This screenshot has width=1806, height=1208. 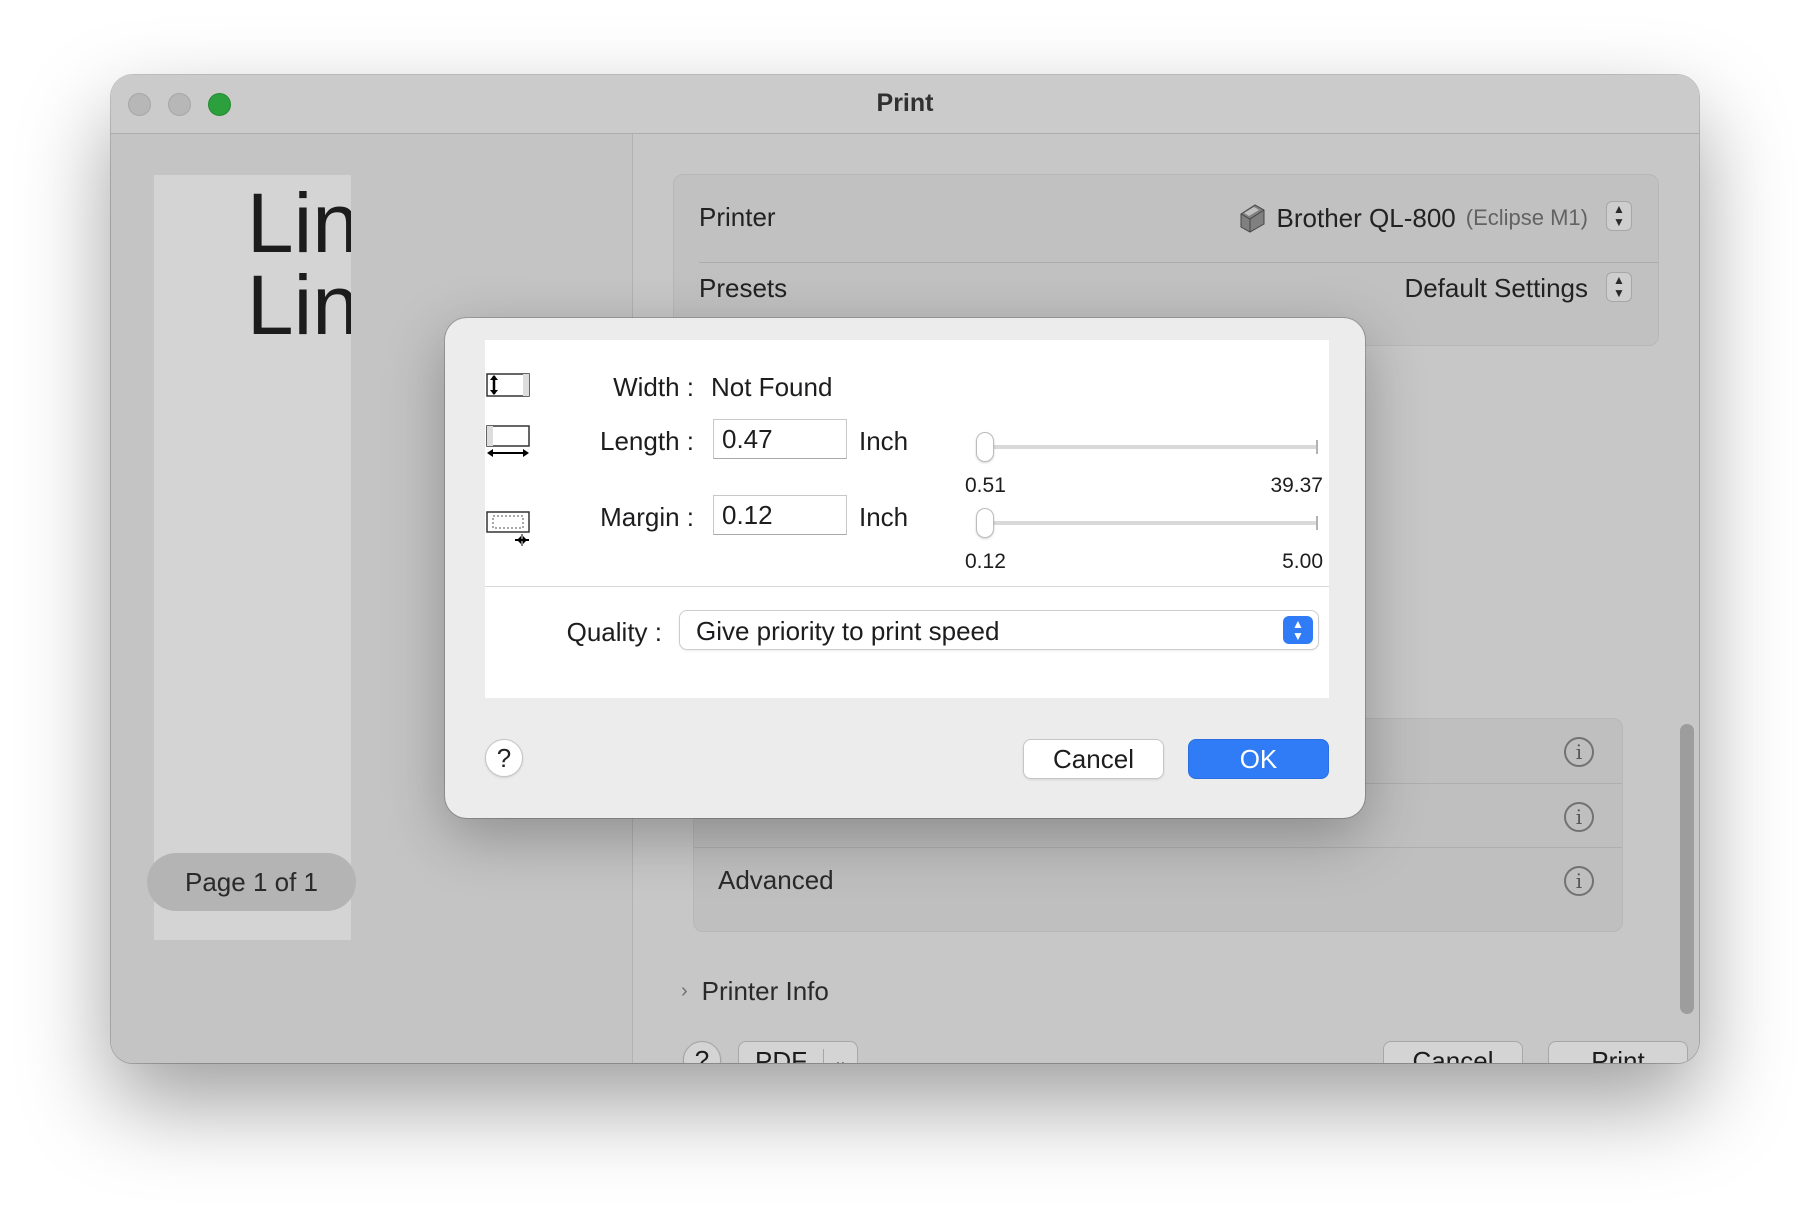 I want to click on printer-info-disclosure: › Printer Info, so click(x=755, y=991).